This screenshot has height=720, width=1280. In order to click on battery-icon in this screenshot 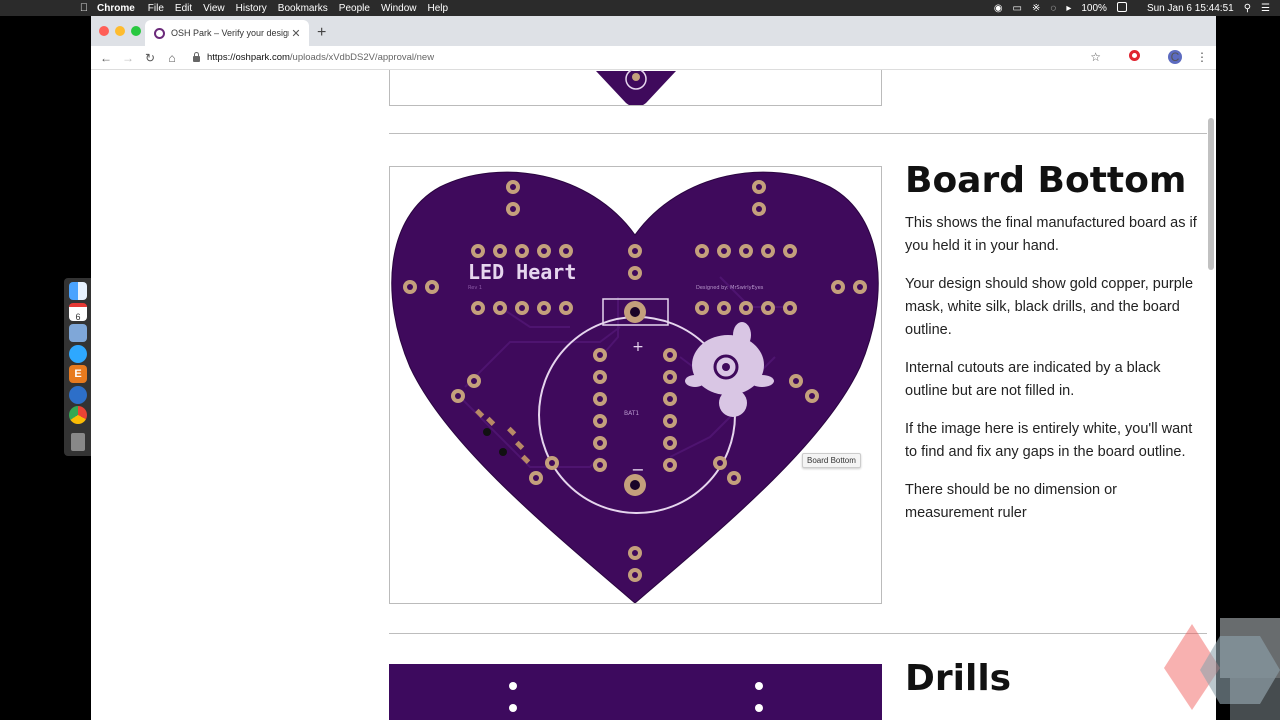, I will do `click(1126, 8)`.